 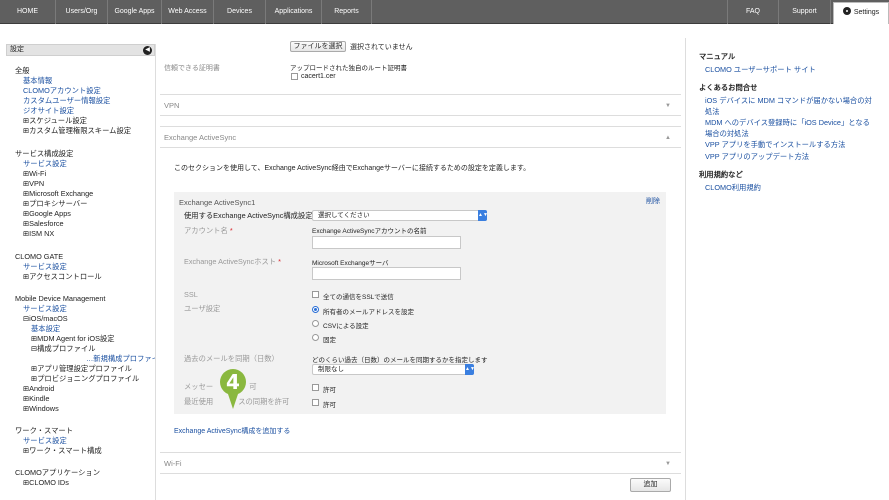 What do you see at coordinates (191, 294) in the screenshot?
I see `ssl-label: SSL` at bounding box center [191, 294].